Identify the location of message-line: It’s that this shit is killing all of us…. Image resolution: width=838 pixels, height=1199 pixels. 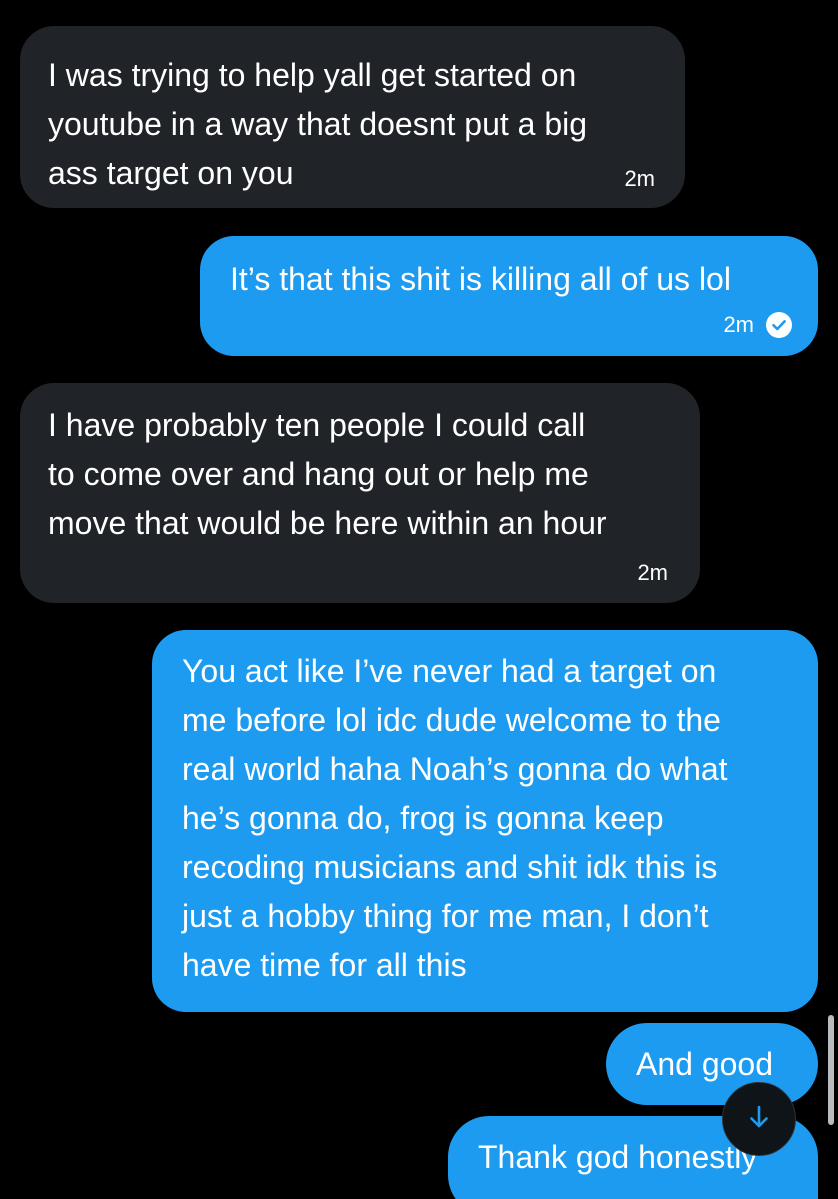
(480, 279).